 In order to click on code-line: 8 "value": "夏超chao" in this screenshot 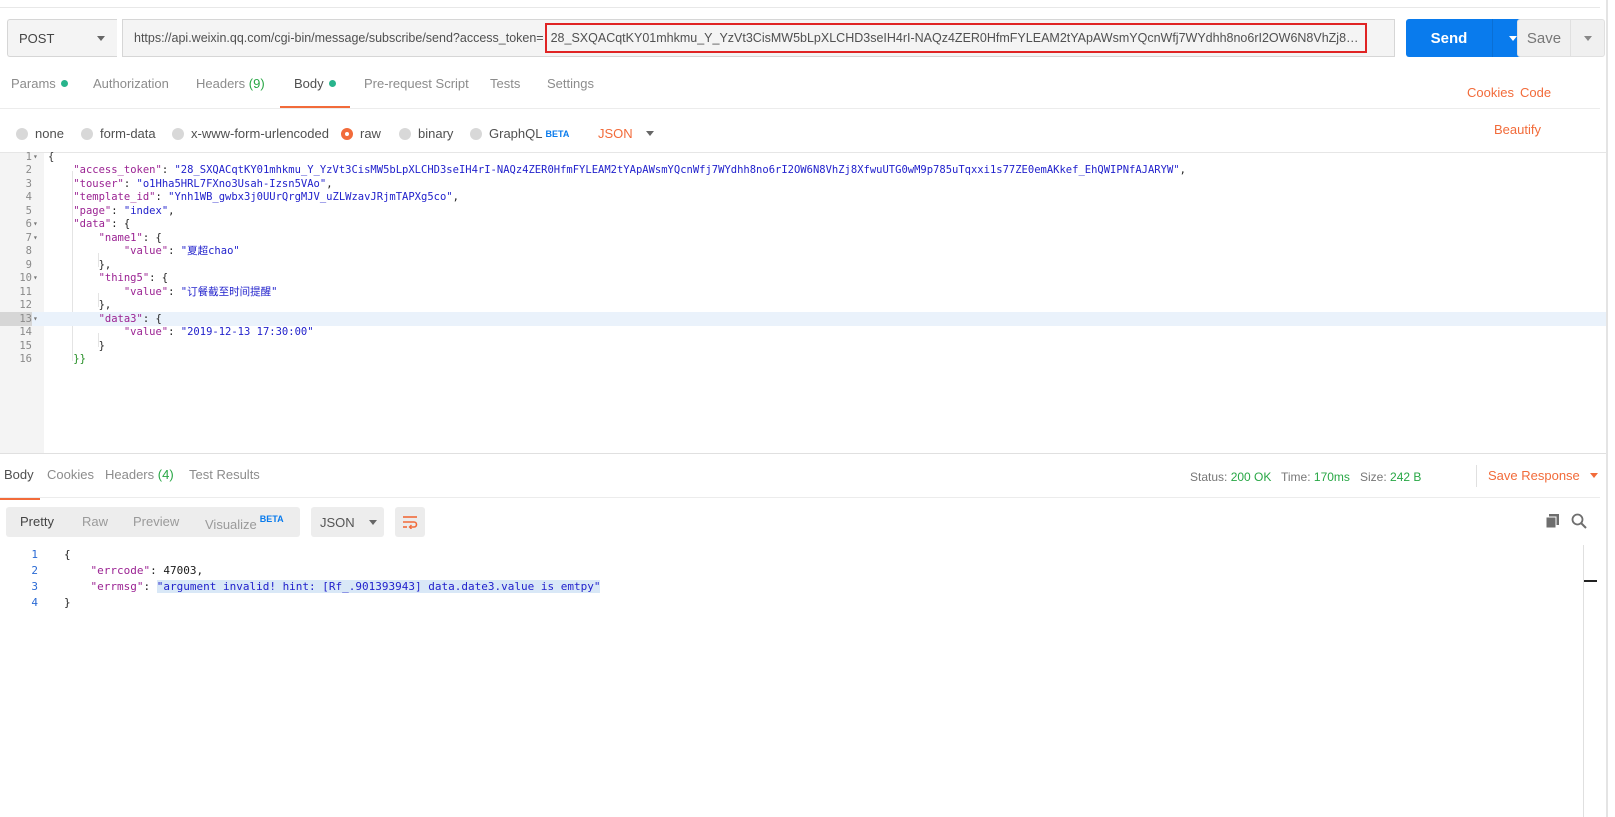, I will do `click(132, 251)`.